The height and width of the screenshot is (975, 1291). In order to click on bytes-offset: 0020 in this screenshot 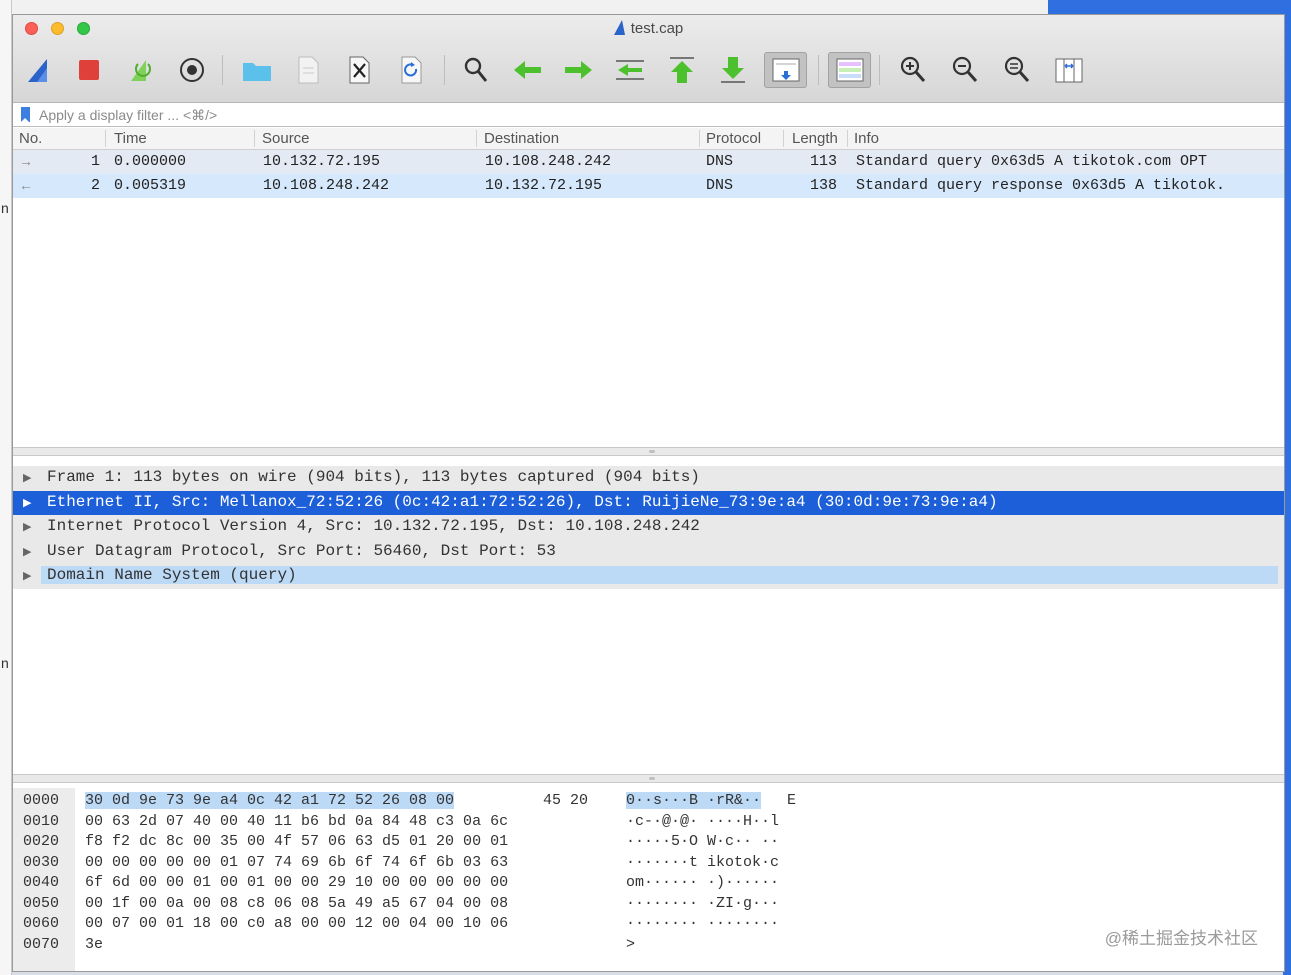, I will do `click(41, 841)`.